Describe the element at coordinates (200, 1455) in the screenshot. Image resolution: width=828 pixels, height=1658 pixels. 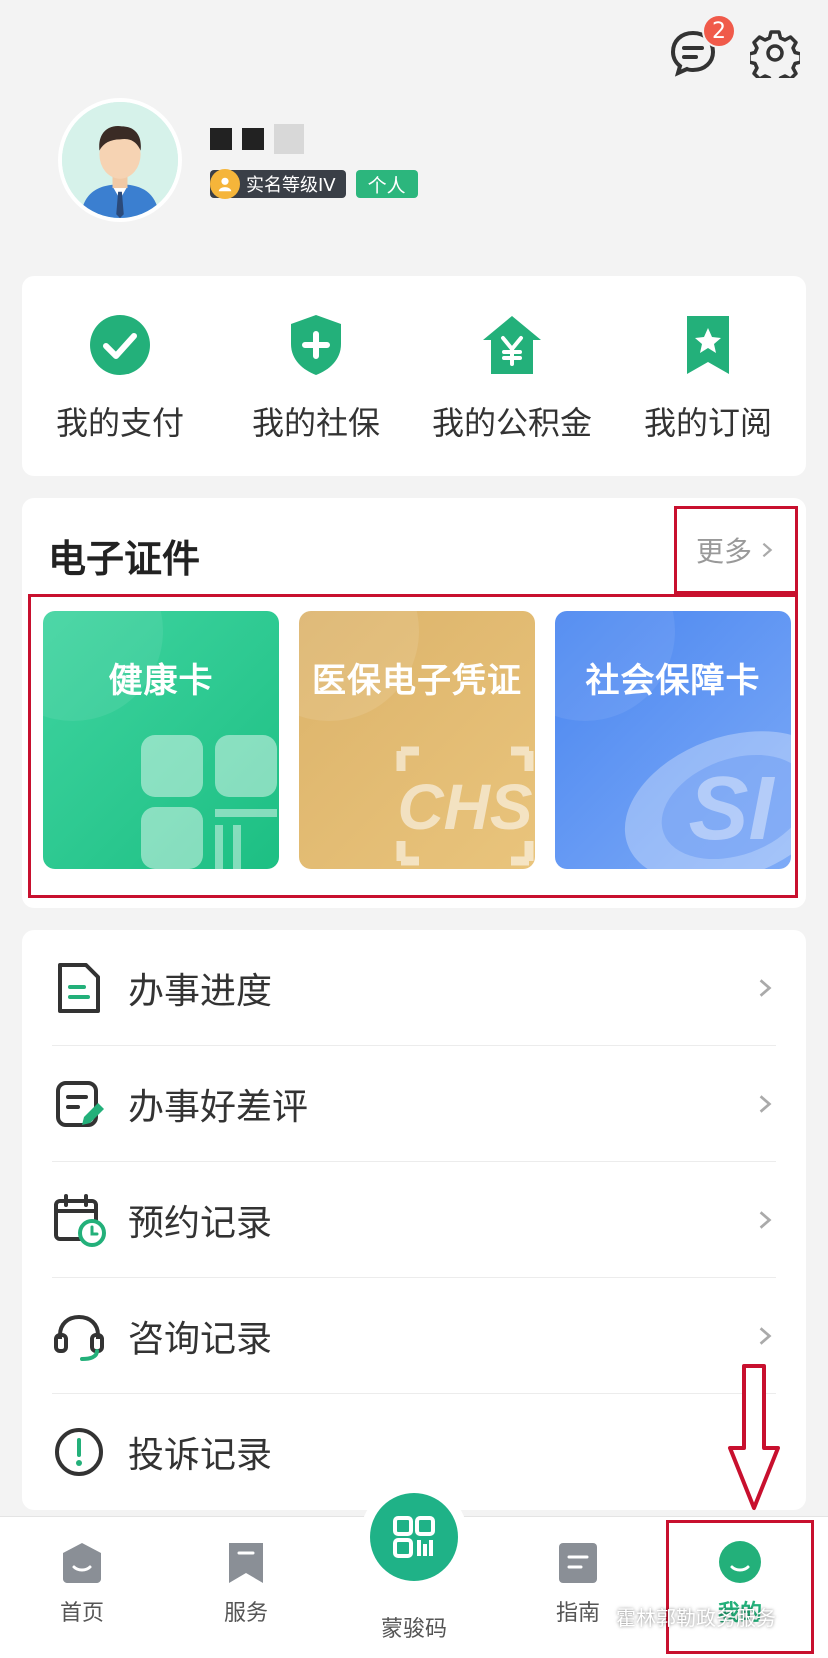
I see `list-item-label: 投诉记录` at that location.